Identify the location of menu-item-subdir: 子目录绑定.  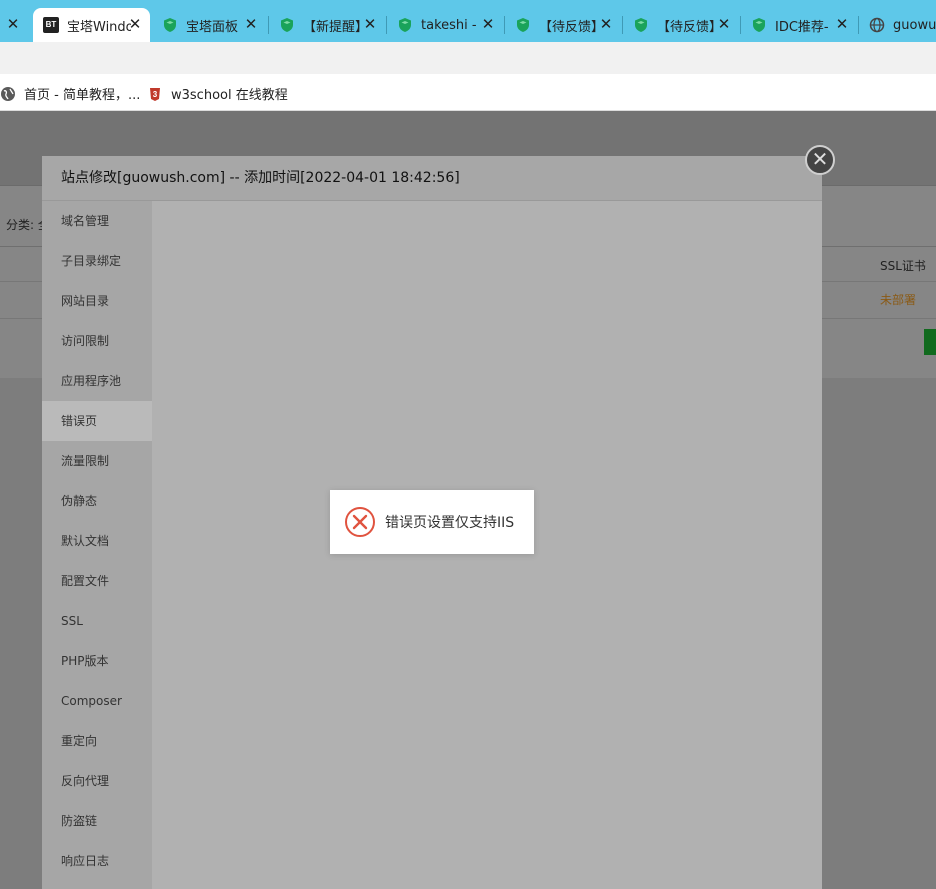
(97, 261).